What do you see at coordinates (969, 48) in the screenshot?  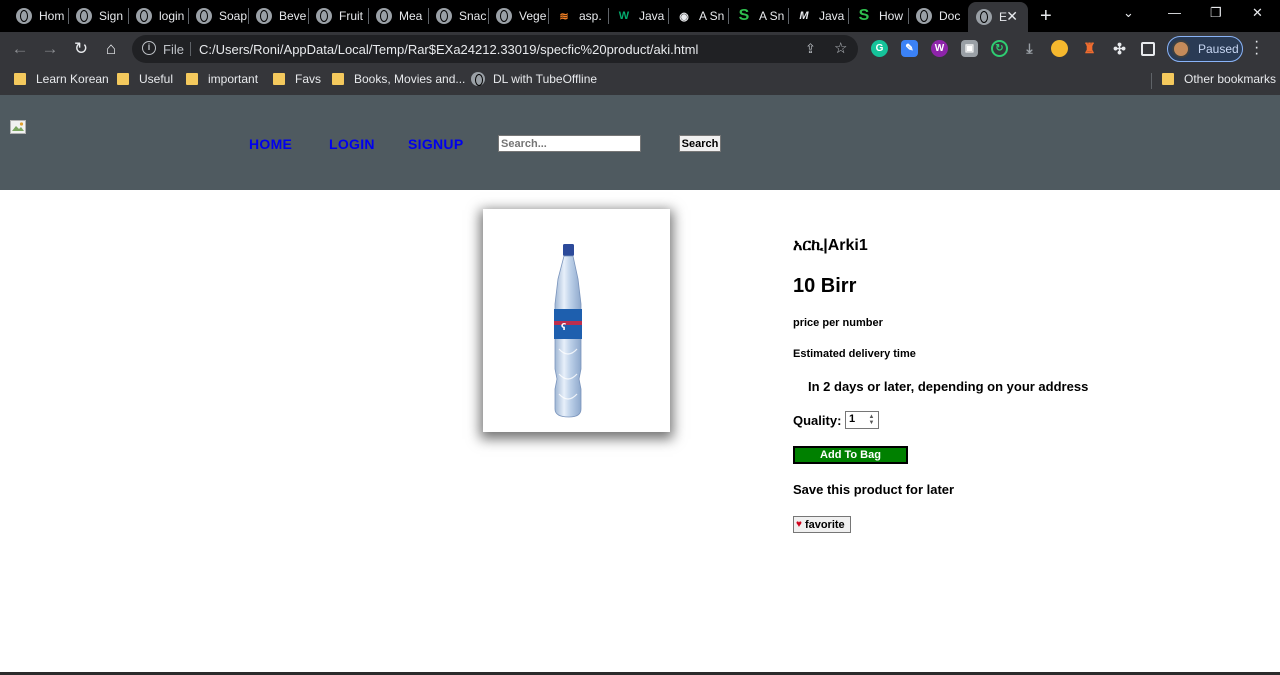 I see `extension-gallery-icon: ▣` at bounding box center [969, 48].